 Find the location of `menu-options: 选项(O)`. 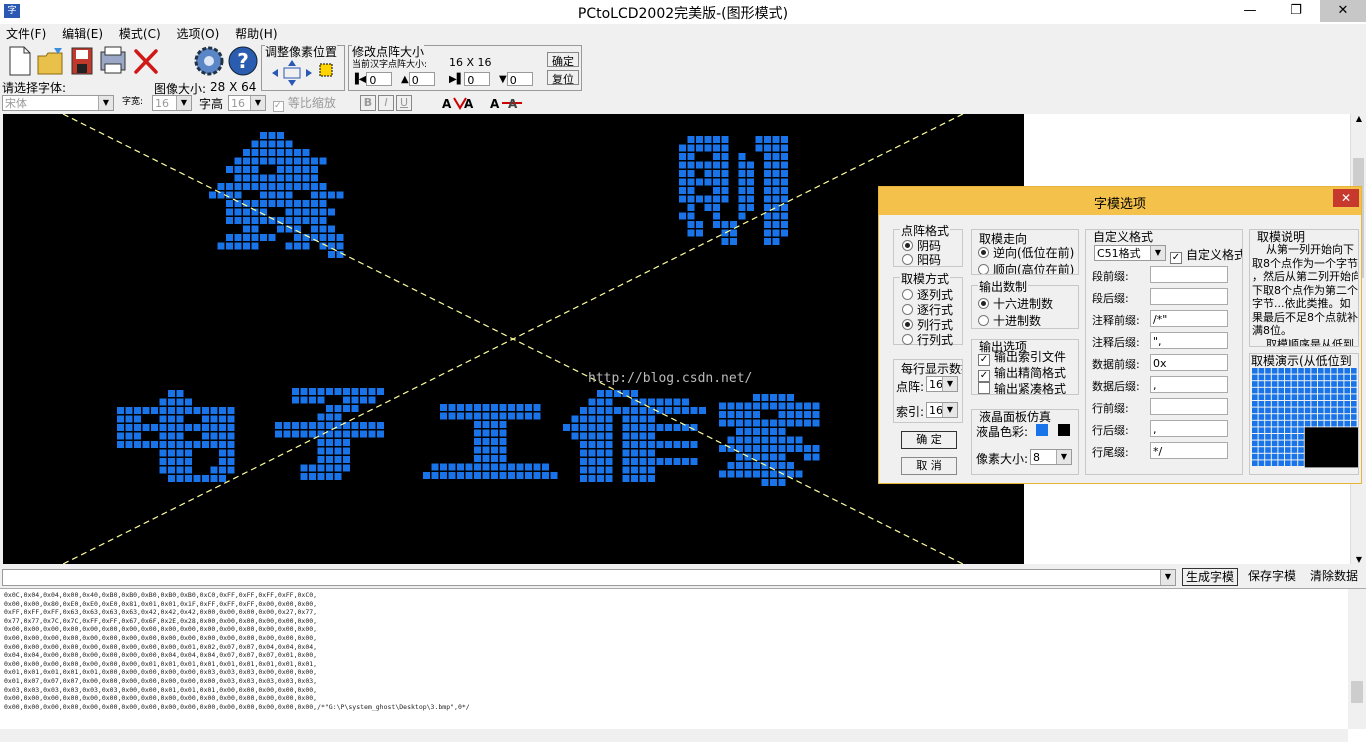

menu-options: 选项(O) is located at coordinates (197, 33).